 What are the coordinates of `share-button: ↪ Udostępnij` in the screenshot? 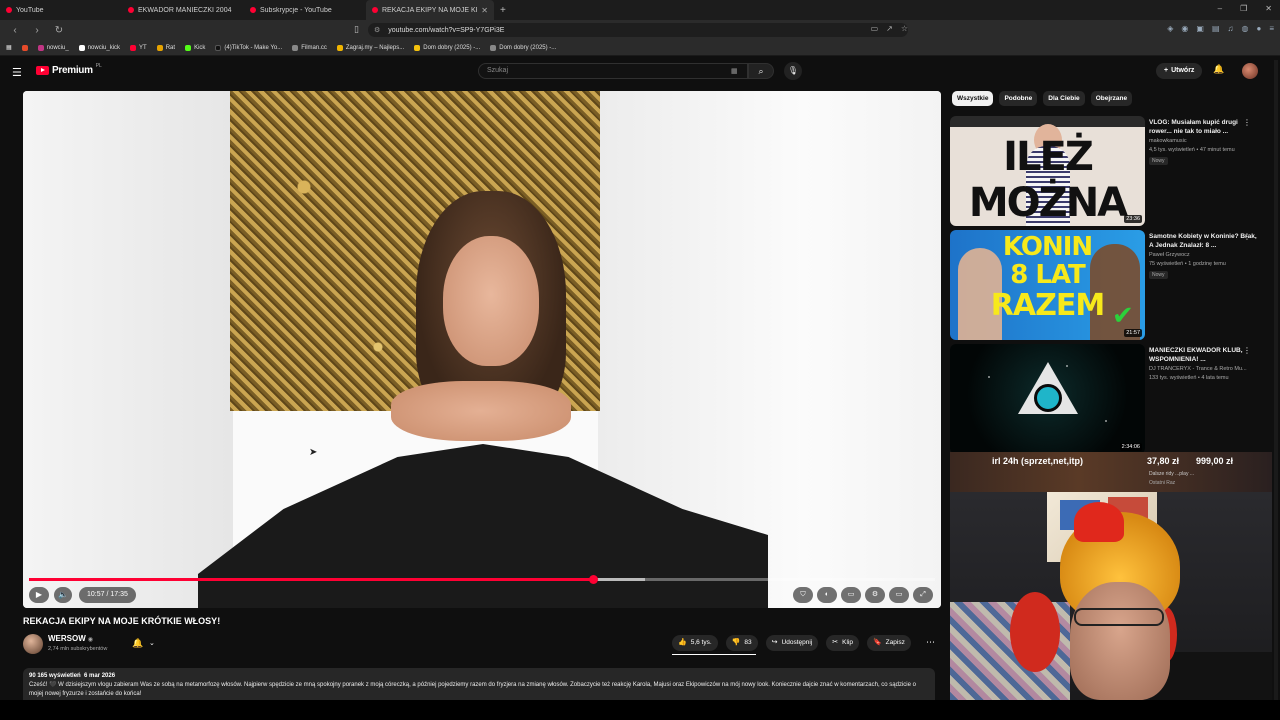 It's located at (792, 643).